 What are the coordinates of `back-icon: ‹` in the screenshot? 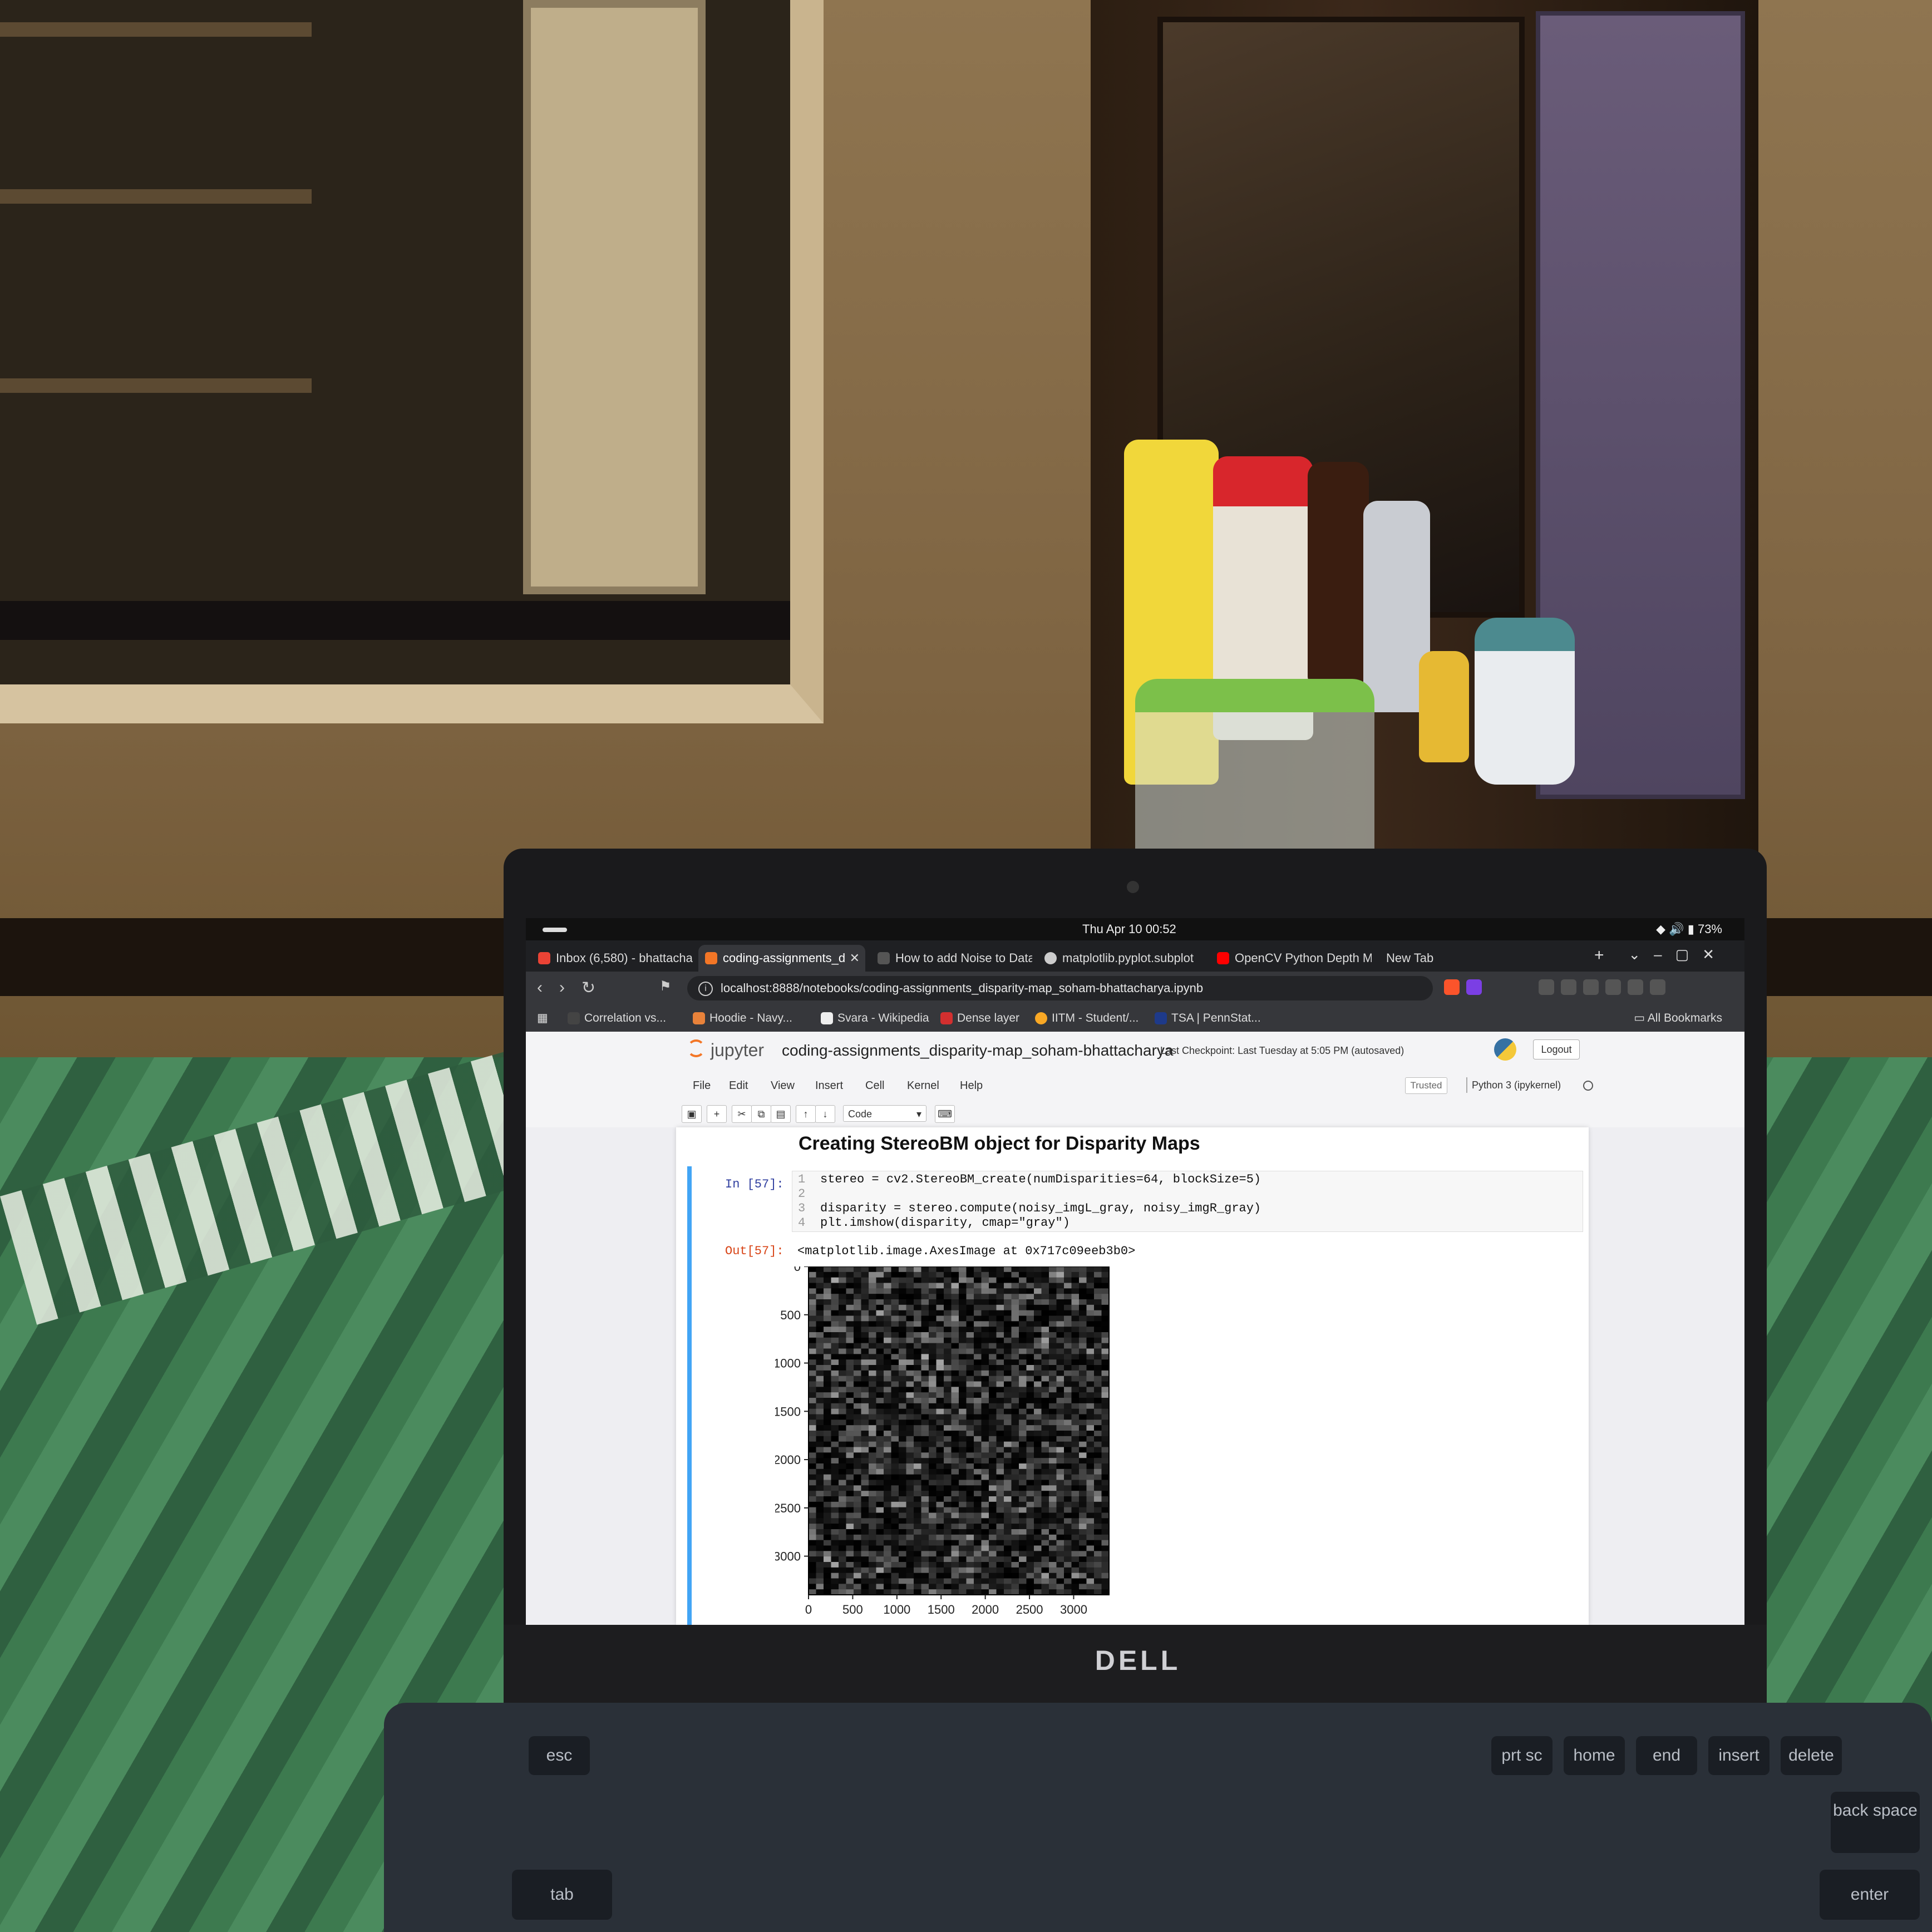 It's located at (540, 987).